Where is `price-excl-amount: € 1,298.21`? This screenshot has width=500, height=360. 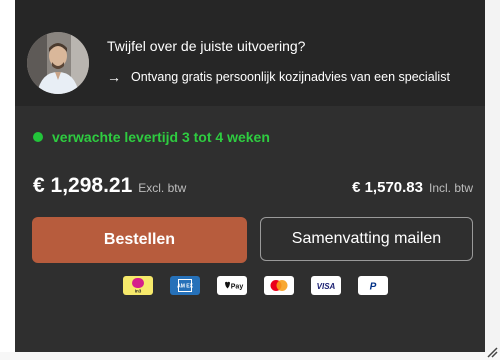
price-excl-amount: € 1,298.21 is located at coordinates (83, 185).